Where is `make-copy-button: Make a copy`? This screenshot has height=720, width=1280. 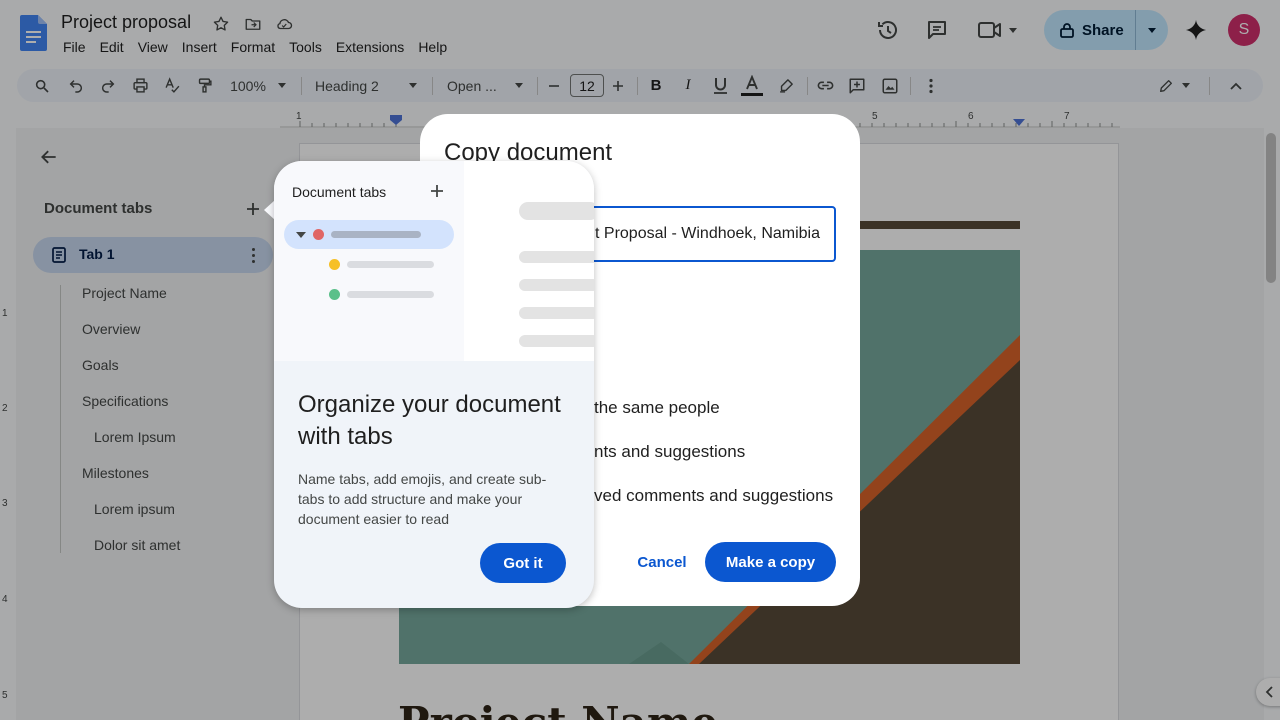
make-copy-button: Make a copy is located at coordinates (770, 562).